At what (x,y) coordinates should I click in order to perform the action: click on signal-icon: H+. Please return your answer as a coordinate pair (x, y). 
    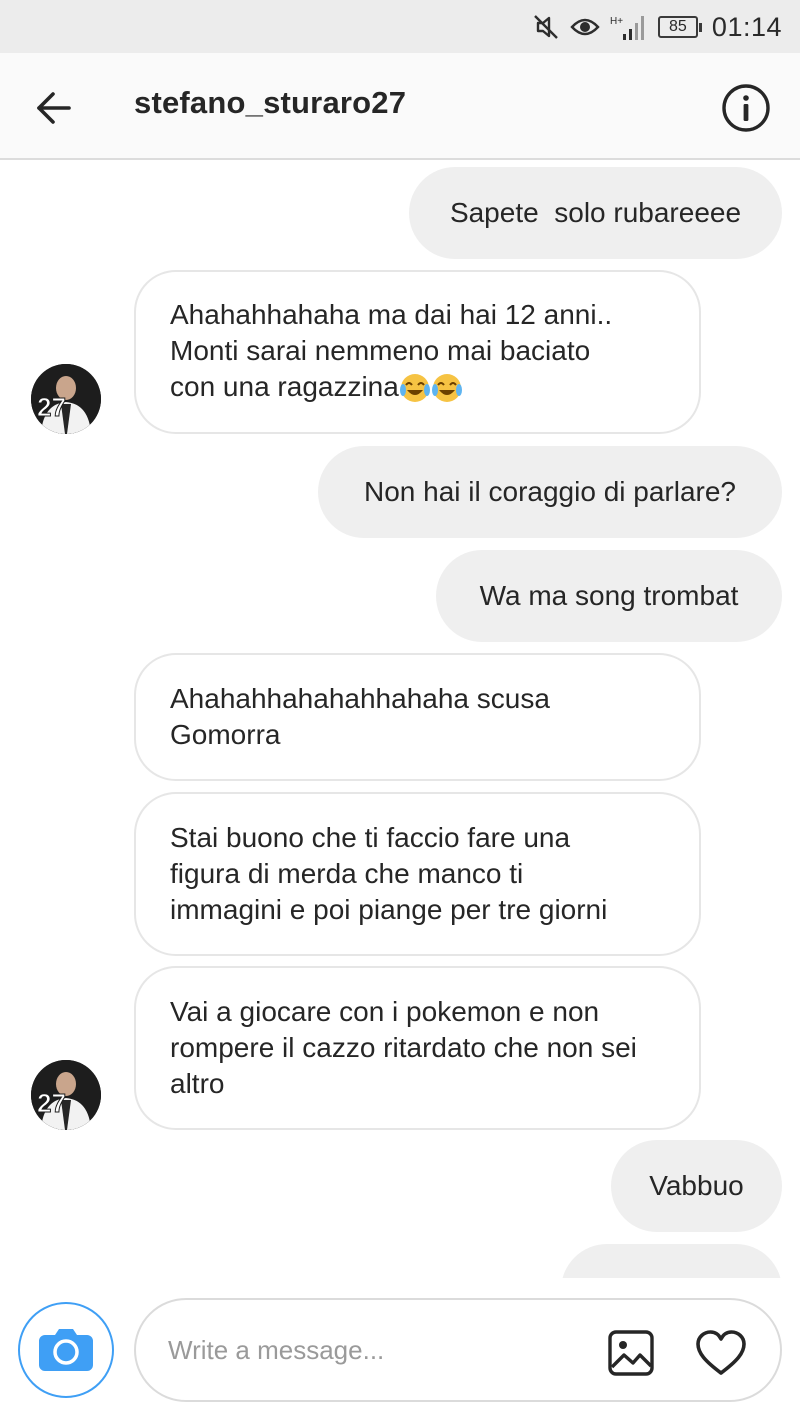
    Looking at the image, I should click on (629, 27).